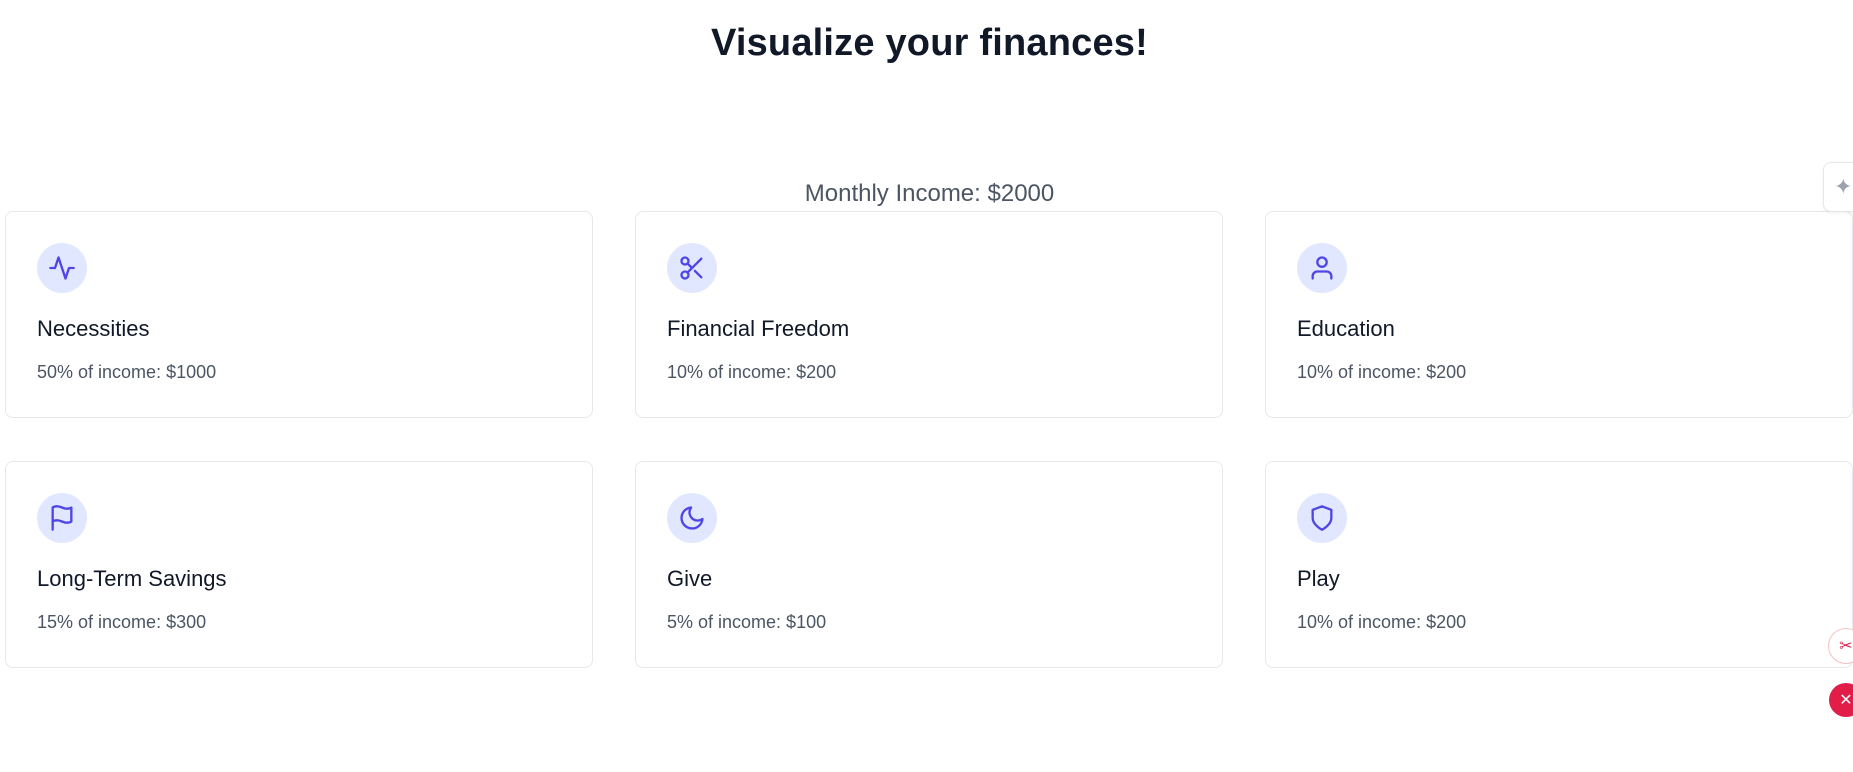 Image resolution: width=1853 pixels, height=772 pixels. I want to click on extension-tab: ✦, so click(1838, 187).